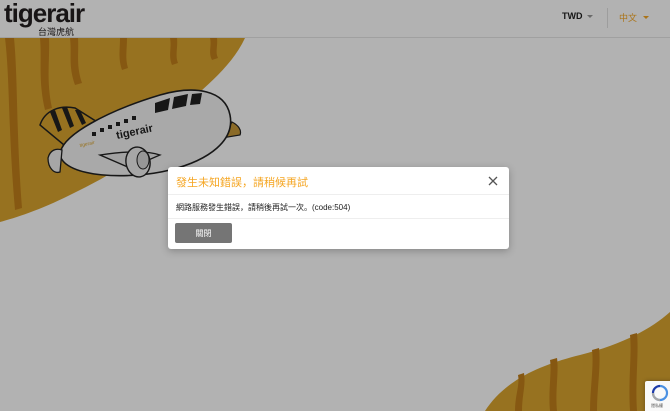 Image resolution: width=670 pixels, height=411 pixels. What do you see at coordinates (338, 181) in the screenshot?
I see `dialog-header: 發生未知錯誤，請稍候再試` at bounding box center [338, 181].